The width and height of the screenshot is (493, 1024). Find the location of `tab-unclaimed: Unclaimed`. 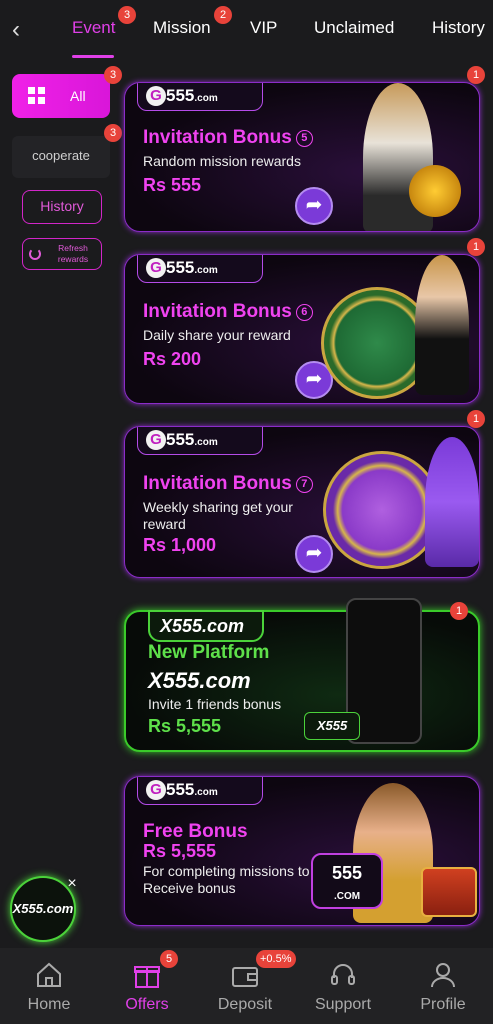

tab-unclaimed: Unclaimed is located at coordinates (354, 28).